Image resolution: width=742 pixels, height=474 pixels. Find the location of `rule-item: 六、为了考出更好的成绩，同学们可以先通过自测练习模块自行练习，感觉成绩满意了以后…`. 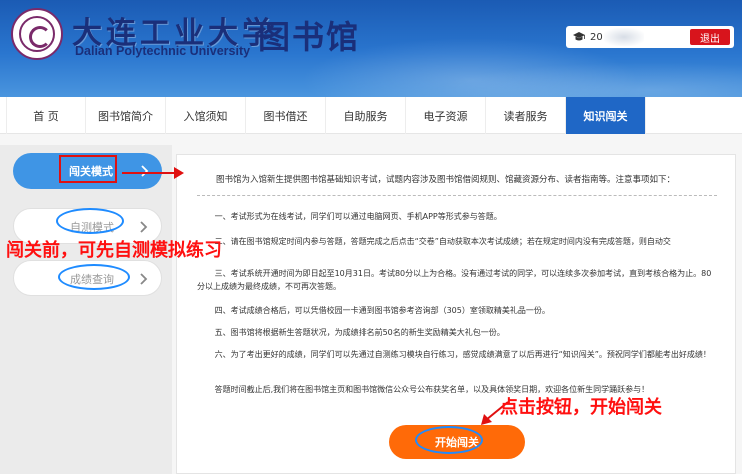

rule-item: 六、为了考出更好的成绩，同学们可以先通过自测练习模块自行练习，感觉成绩满意了以后… is located at coordinates (462, 354).